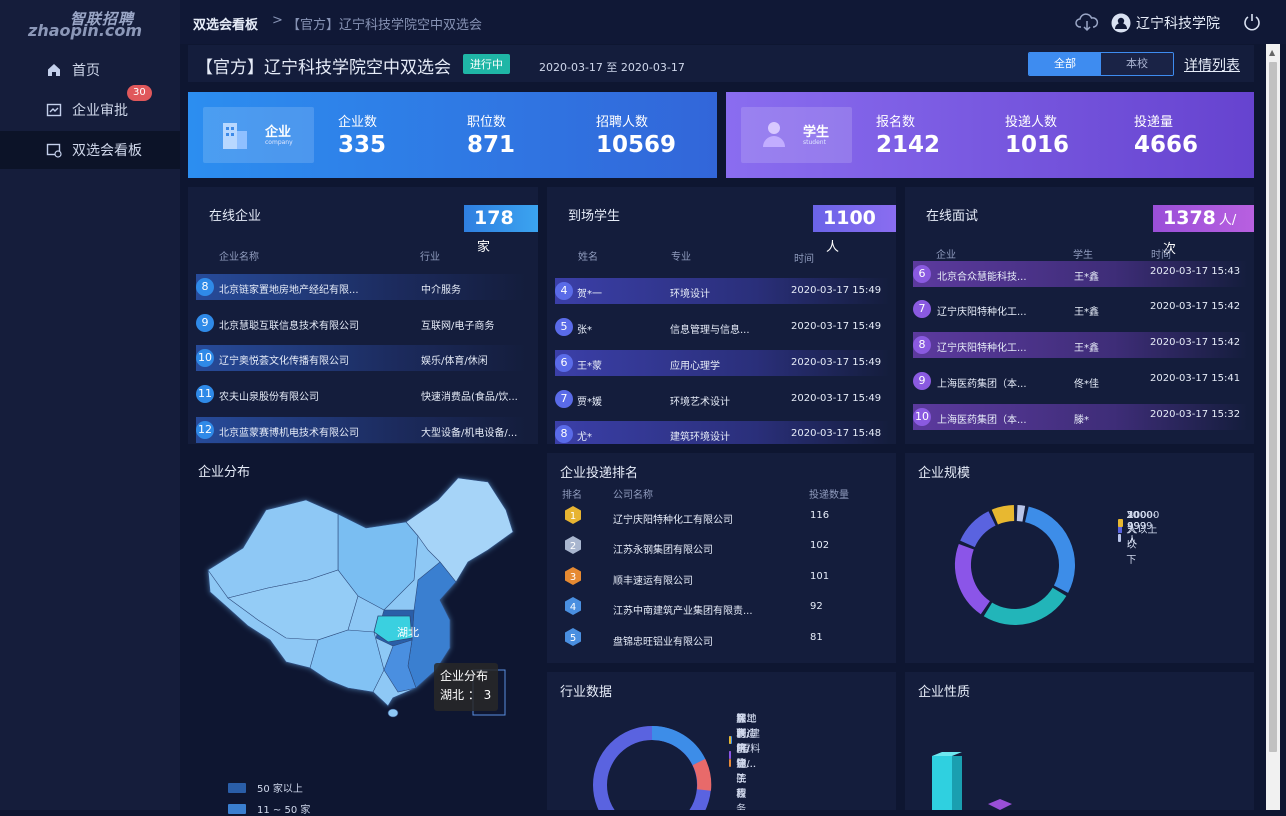 This screenshot has width=1286, height=816. I want to click on detail-list-link: 详情列表, so click(1212, 65).